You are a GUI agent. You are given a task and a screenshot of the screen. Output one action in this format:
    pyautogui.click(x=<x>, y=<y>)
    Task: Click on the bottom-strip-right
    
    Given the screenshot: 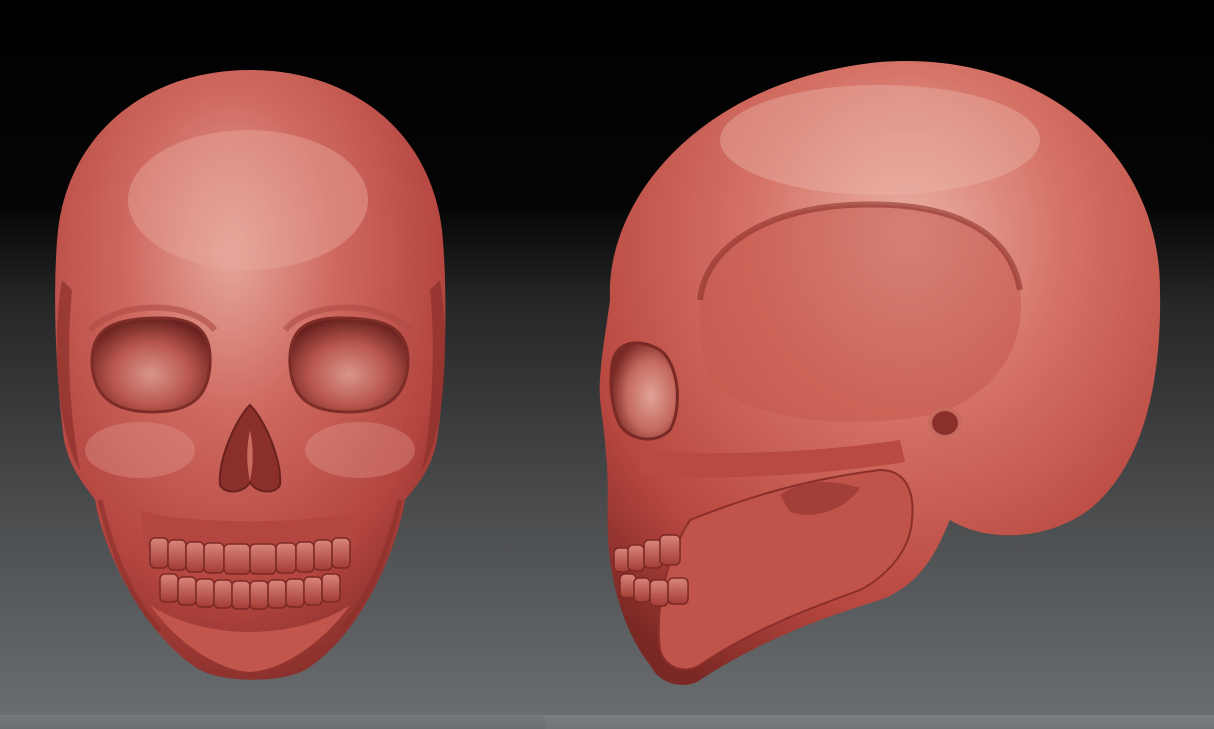 What is the action you would take?
    pyautogui.click(x=879, y=722)
    